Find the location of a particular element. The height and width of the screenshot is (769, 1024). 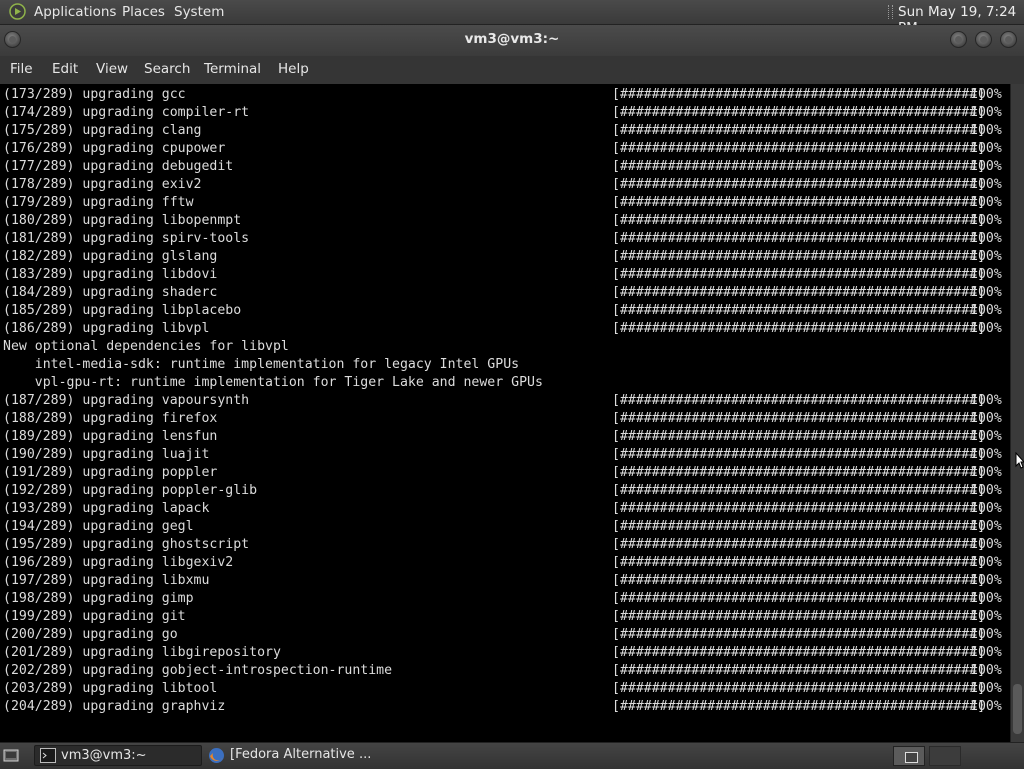

menu-system: System is located at coordinates (199, 12).